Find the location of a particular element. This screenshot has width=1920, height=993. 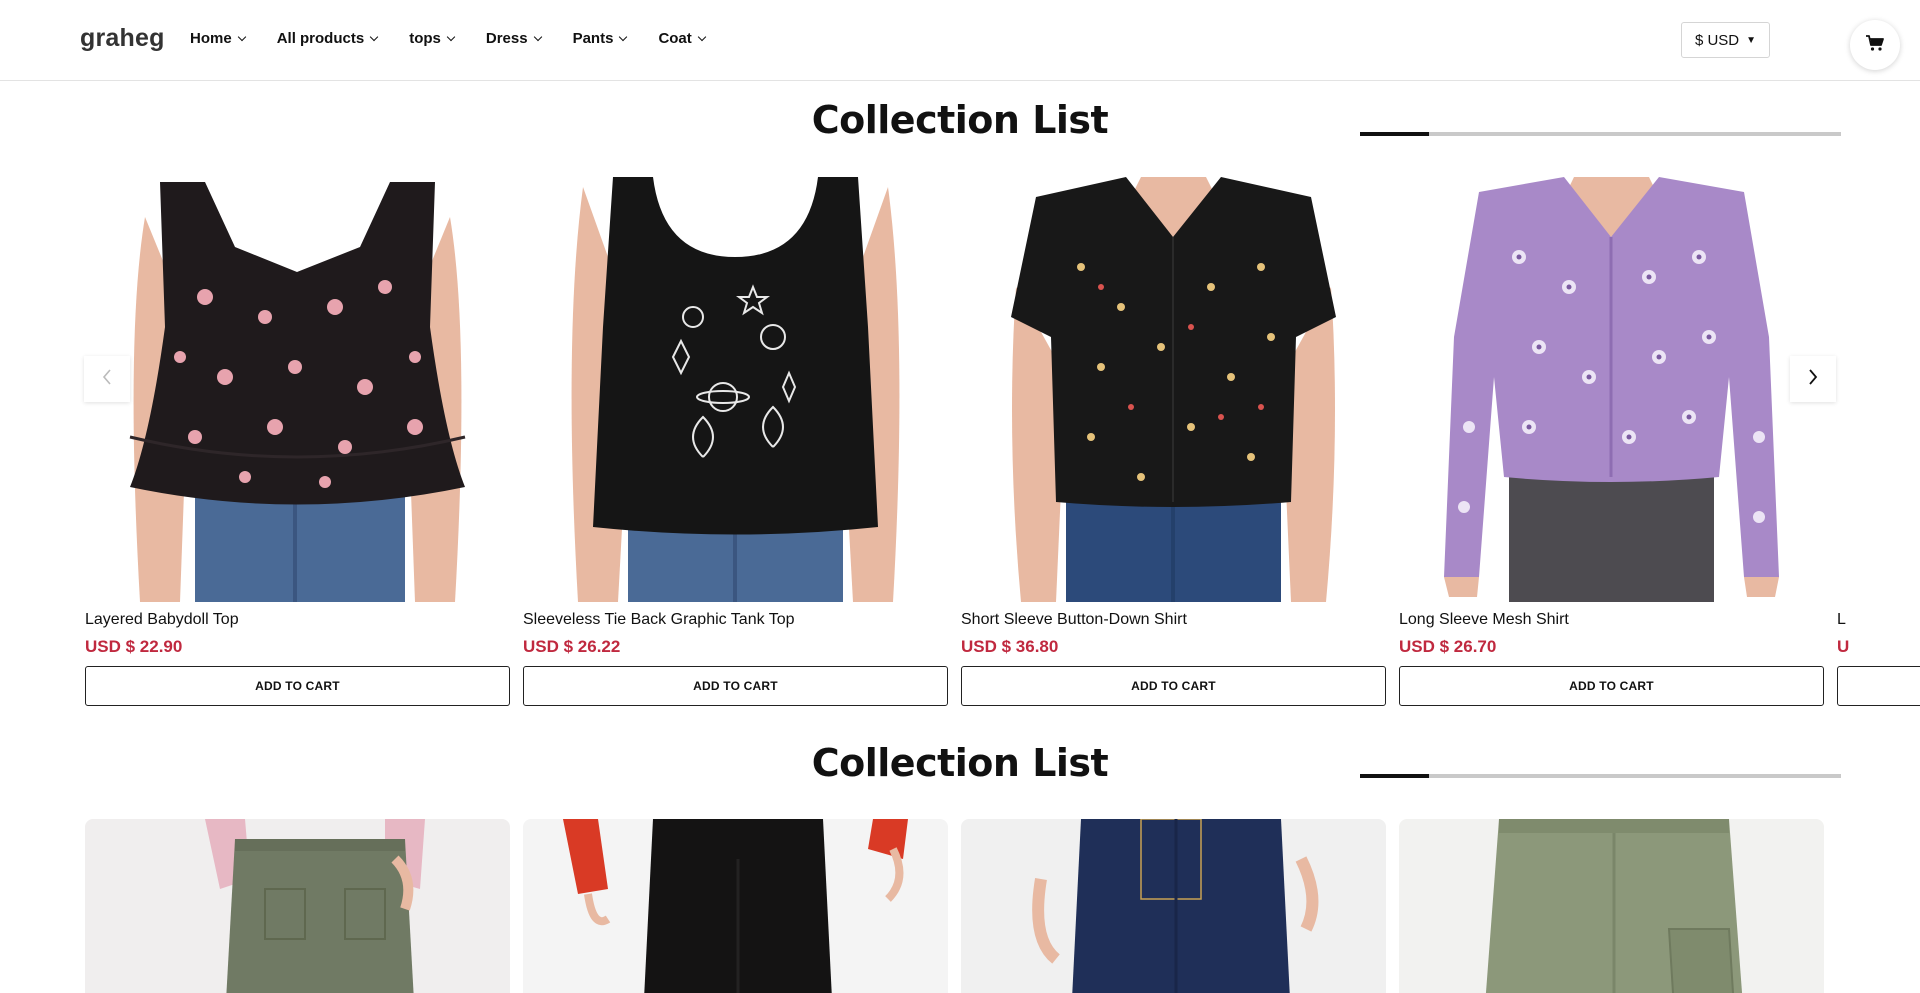

add-to-cart-button is located at coordinates (1878, 686).